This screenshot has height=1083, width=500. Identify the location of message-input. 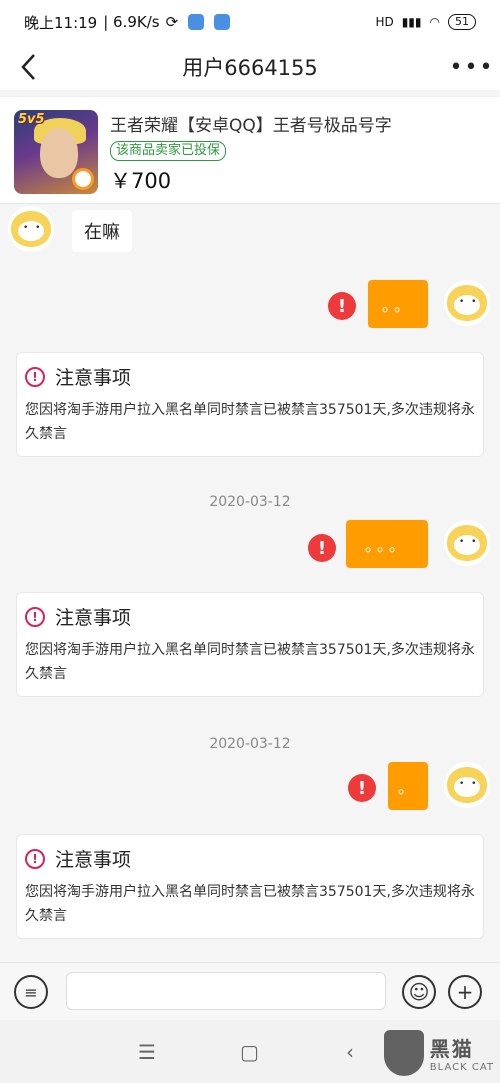
(226, 991).